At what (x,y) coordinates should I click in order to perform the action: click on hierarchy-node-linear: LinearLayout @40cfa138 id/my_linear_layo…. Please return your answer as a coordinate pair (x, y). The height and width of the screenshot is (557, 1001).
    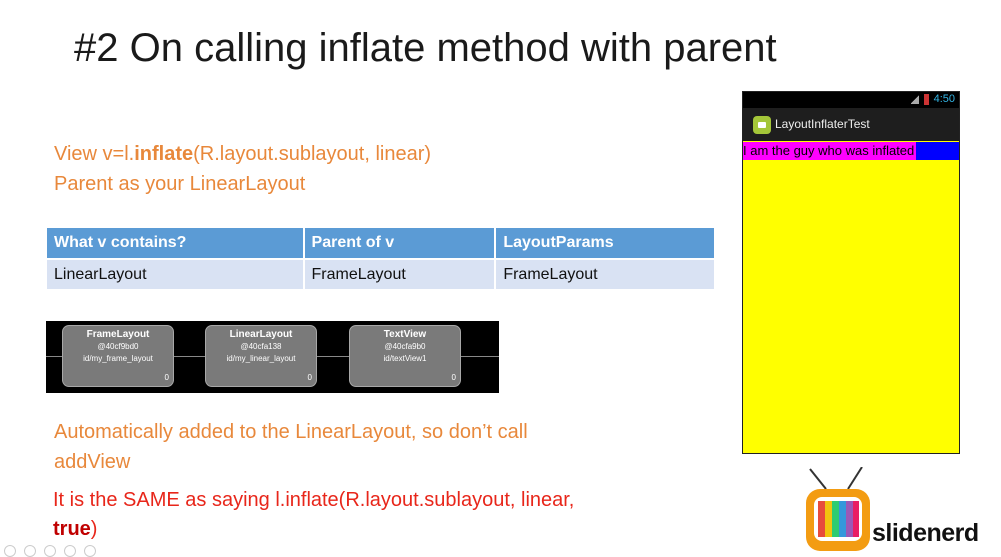
    Looking at the image, I should click on (261, 356).